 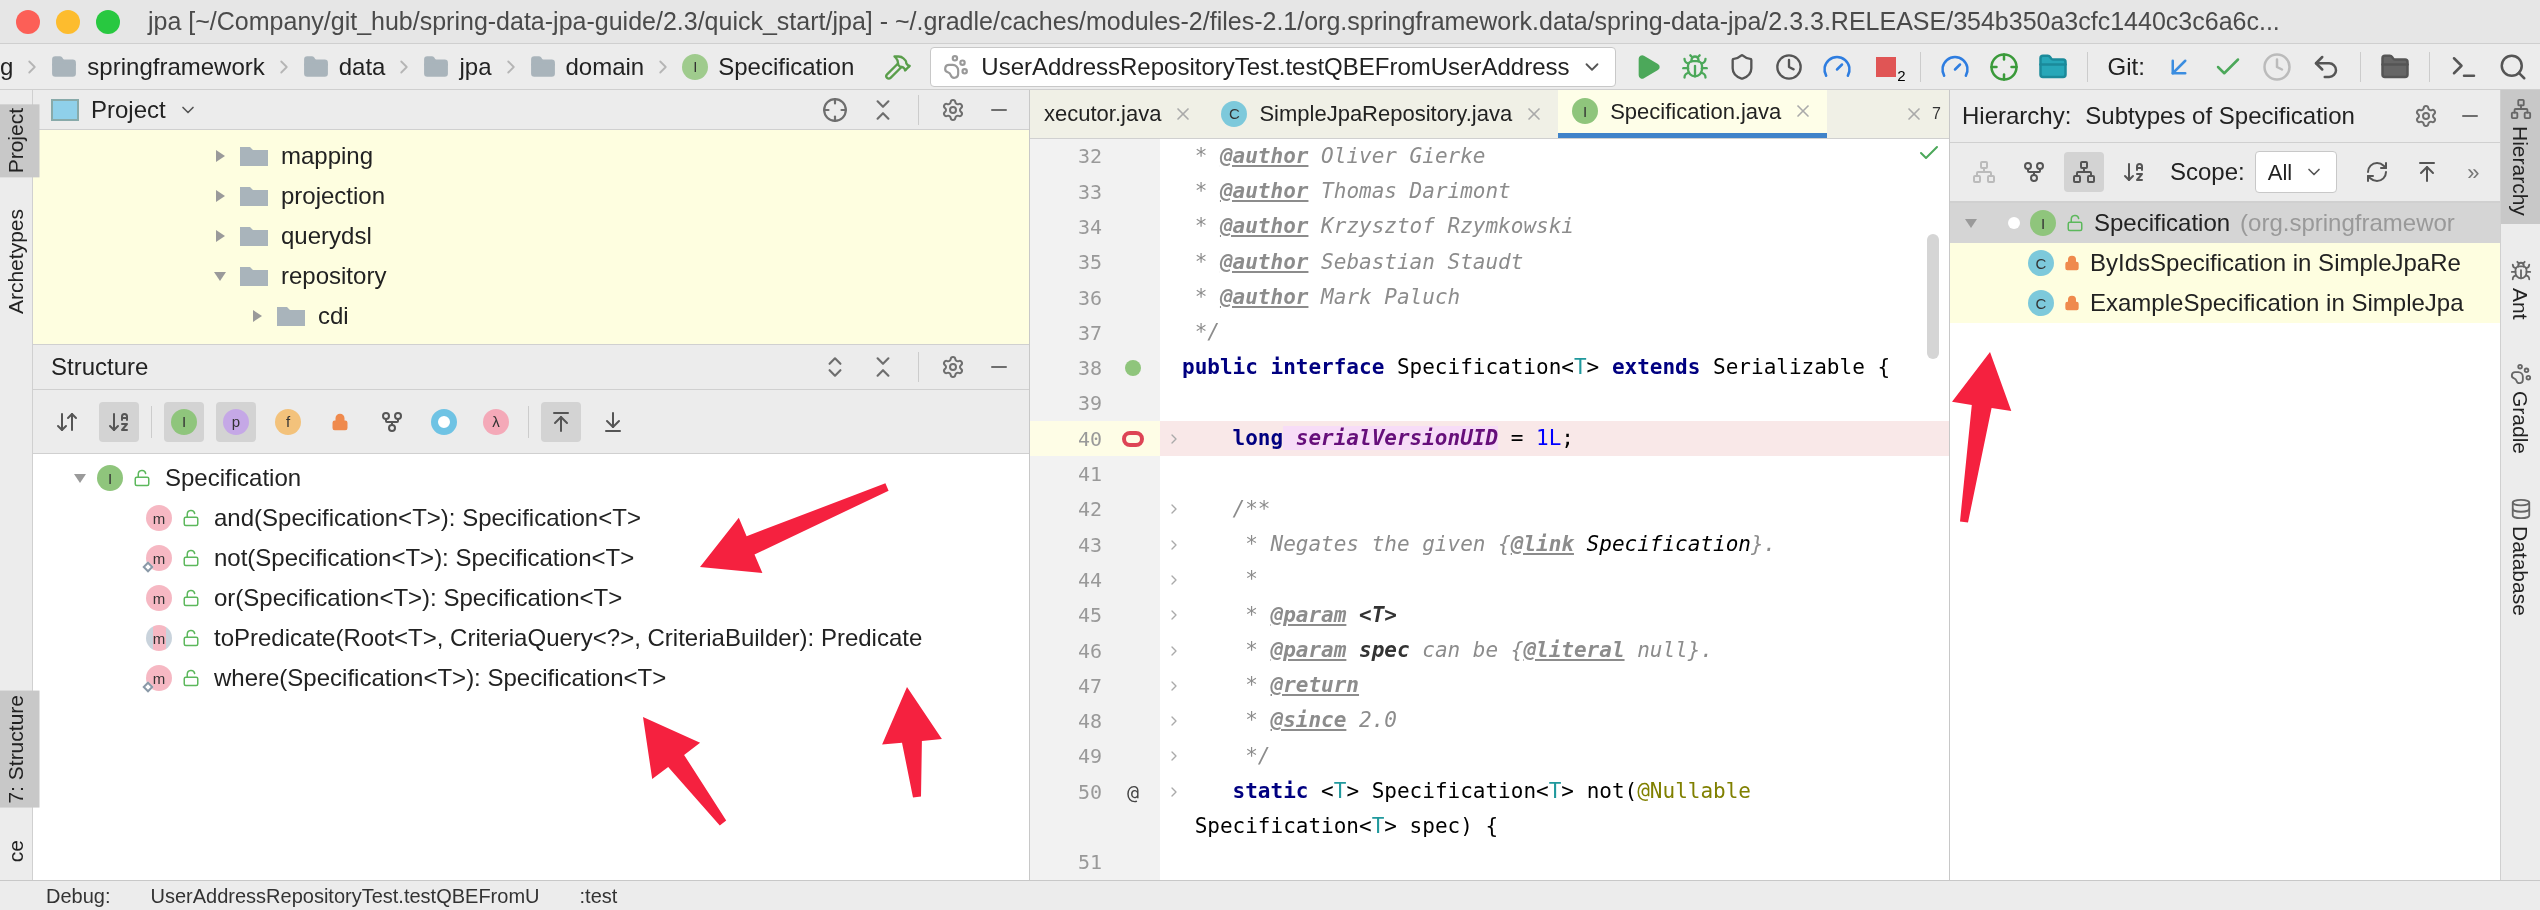 I want to click on tree-item: where(Specification<T>): Specification<T>, so click(x=440, y=678).